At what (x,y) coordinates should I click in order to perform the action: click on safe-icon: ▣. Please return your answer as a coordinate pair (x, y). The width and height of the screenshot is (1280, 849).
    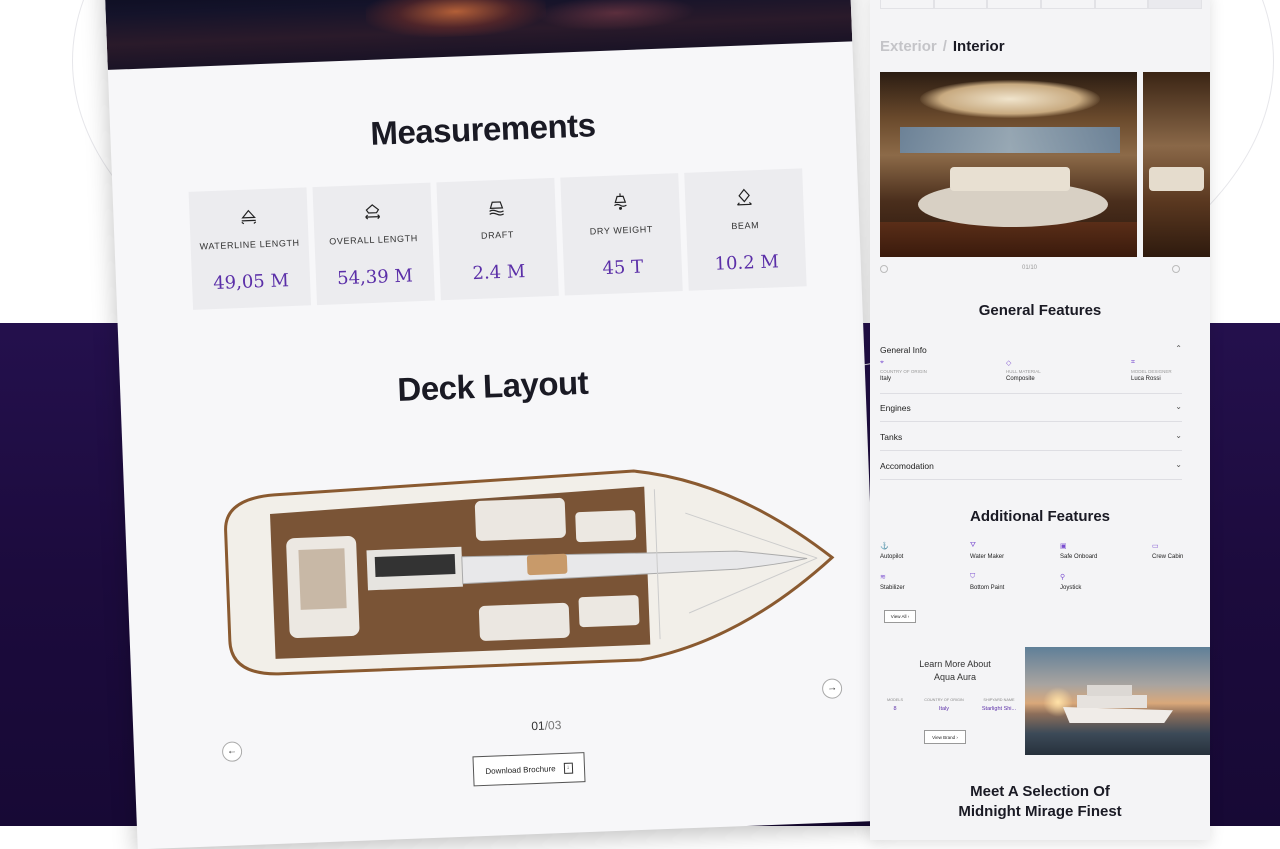
    Looking at the image, I should click on (1063, 546).